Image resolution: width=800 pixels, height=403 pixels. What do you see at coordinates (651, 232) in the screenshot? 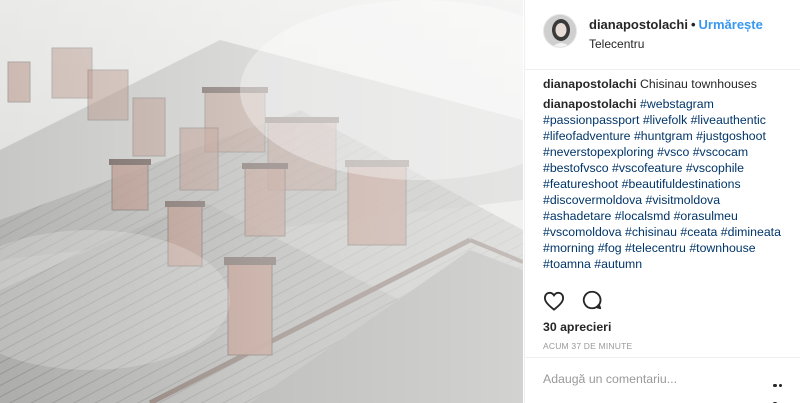
I see `hashtag-link: #chisinau` at bounding box center [651, 232].